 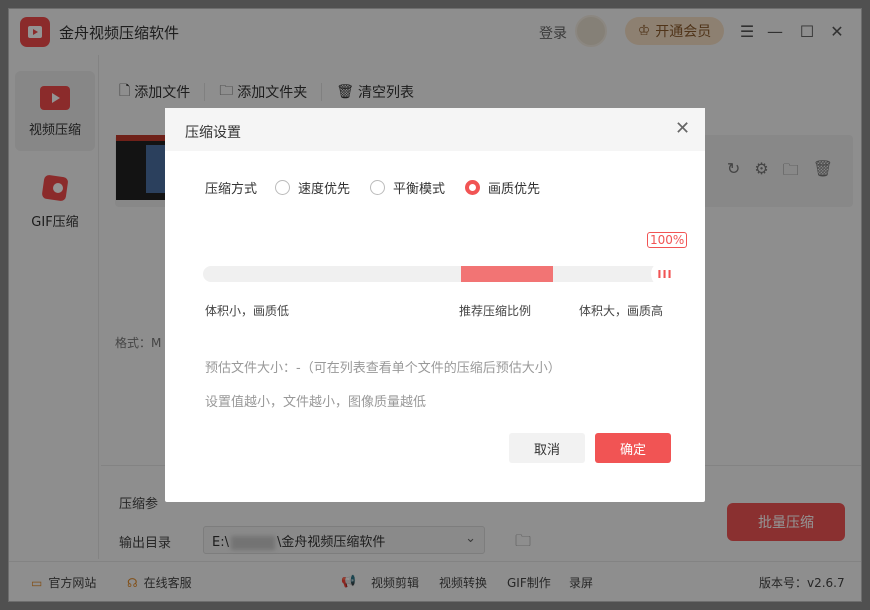 I want to click on recommended-range, so click(x=507, y=274).